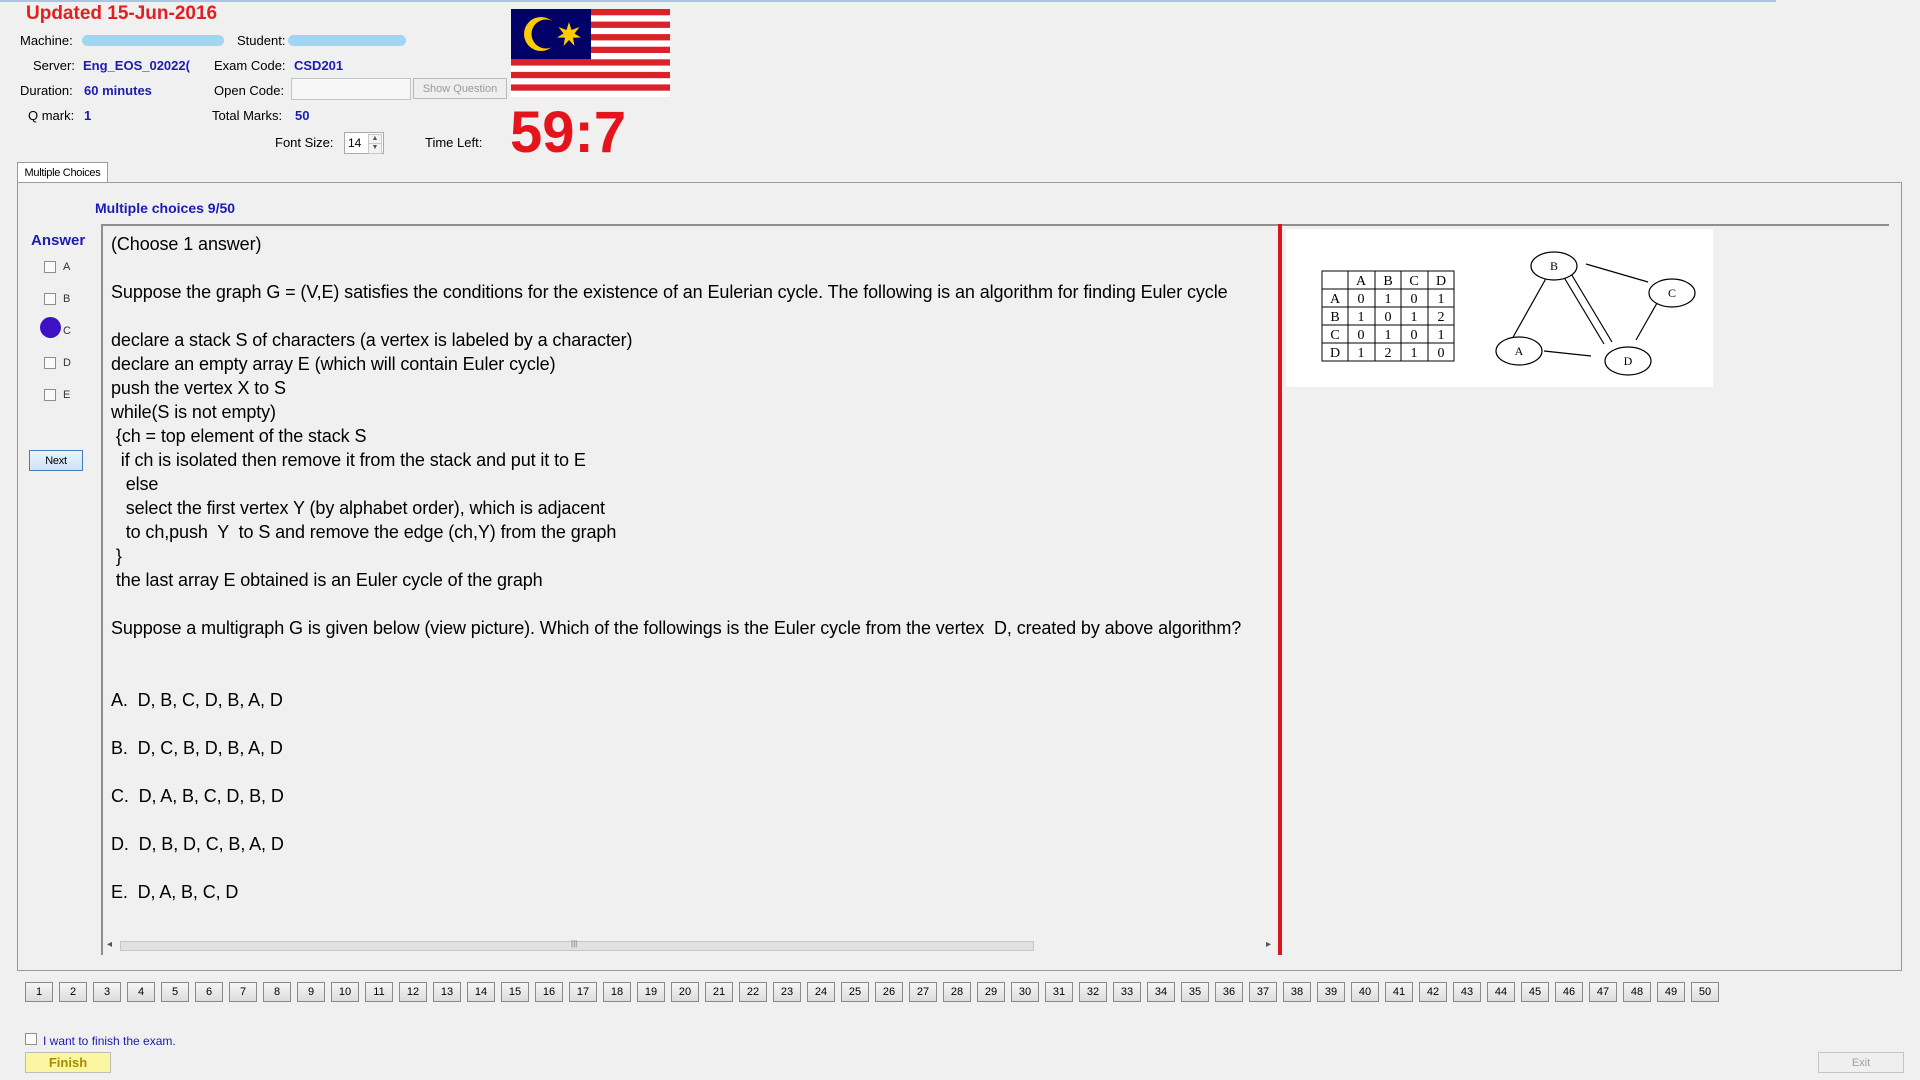 This screenshot has width=1920, height=1080. Describe the element at coordinates (261, 40) in the screenshot. I see `student-label: Student:` at that location.